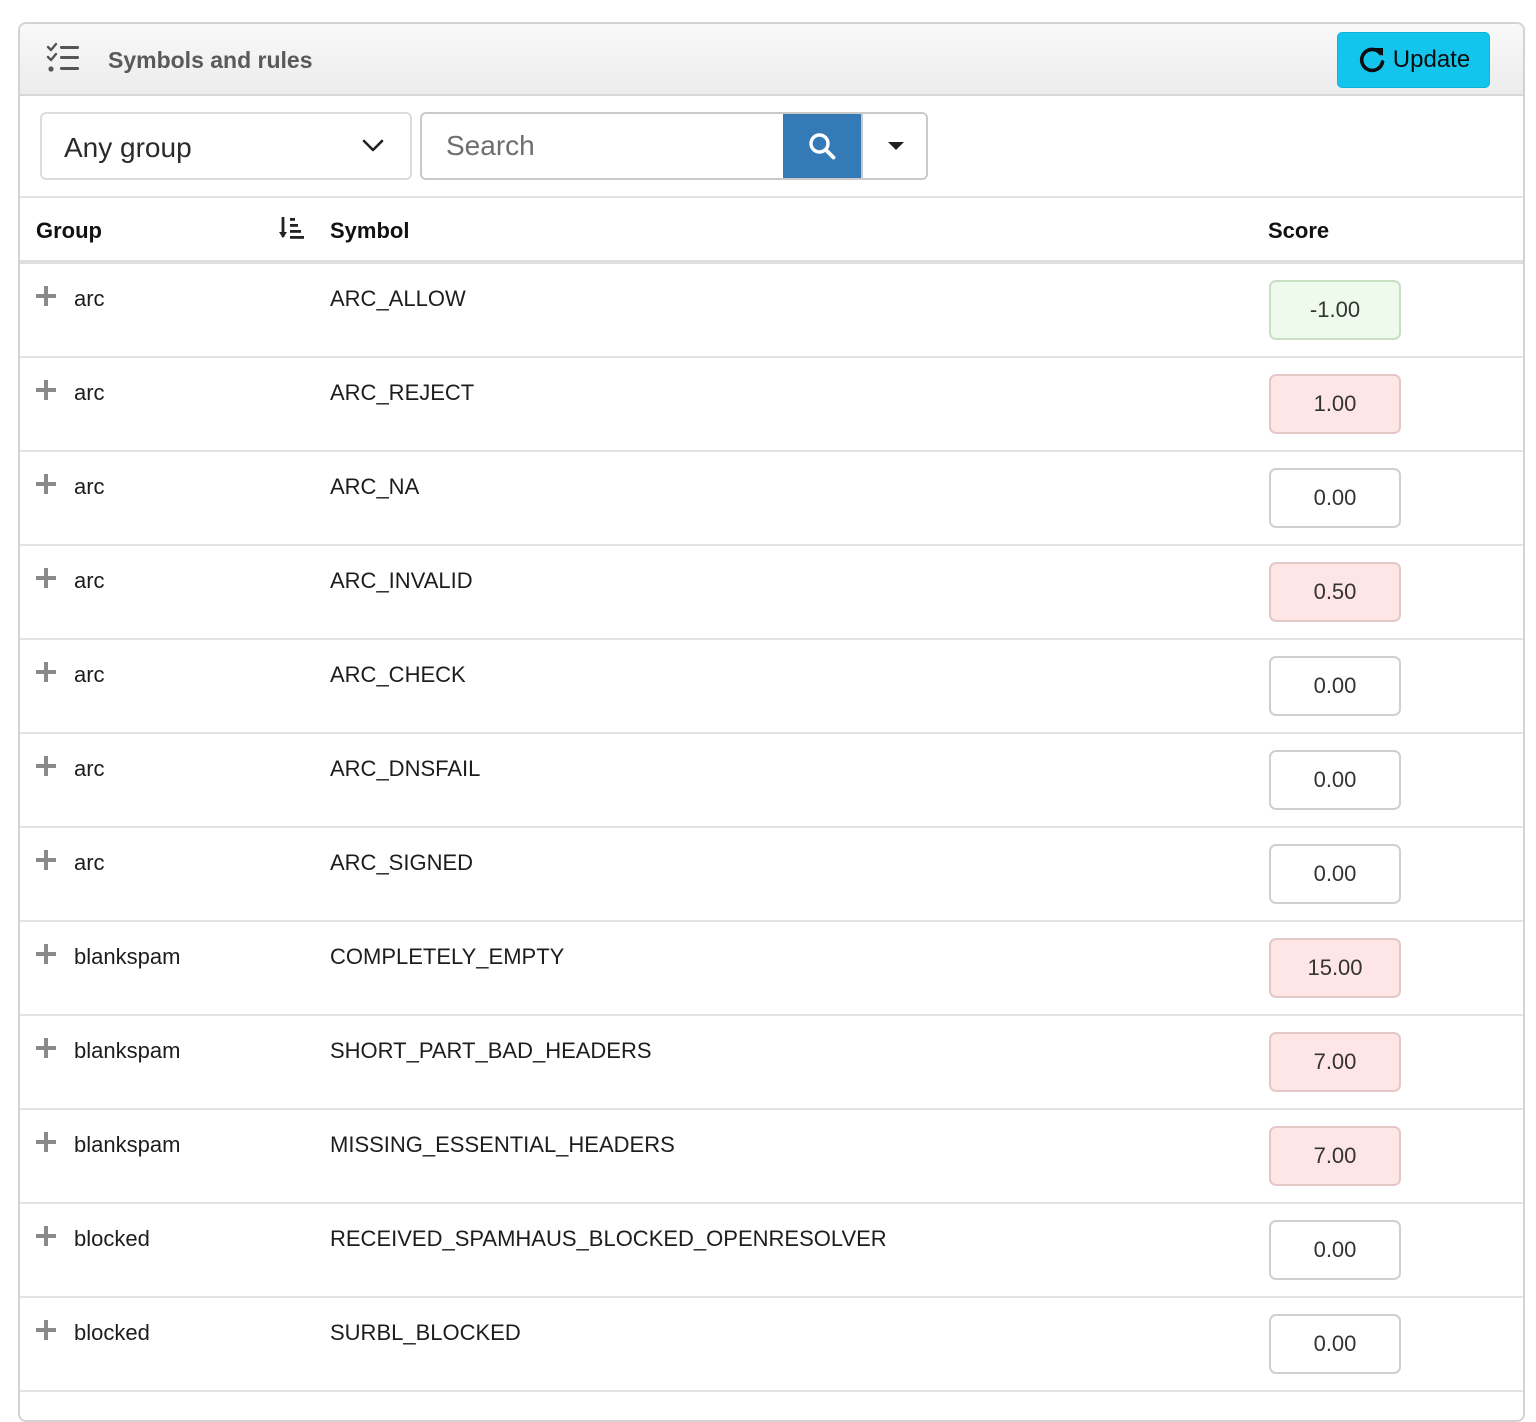 This screenshot has height=1422, width=1536. What do you see at coordinates (771, 969) in the screenshot?
I see `table-row: blankspam COMPLETELY_EMPTY` at bounding box center [771, 969].